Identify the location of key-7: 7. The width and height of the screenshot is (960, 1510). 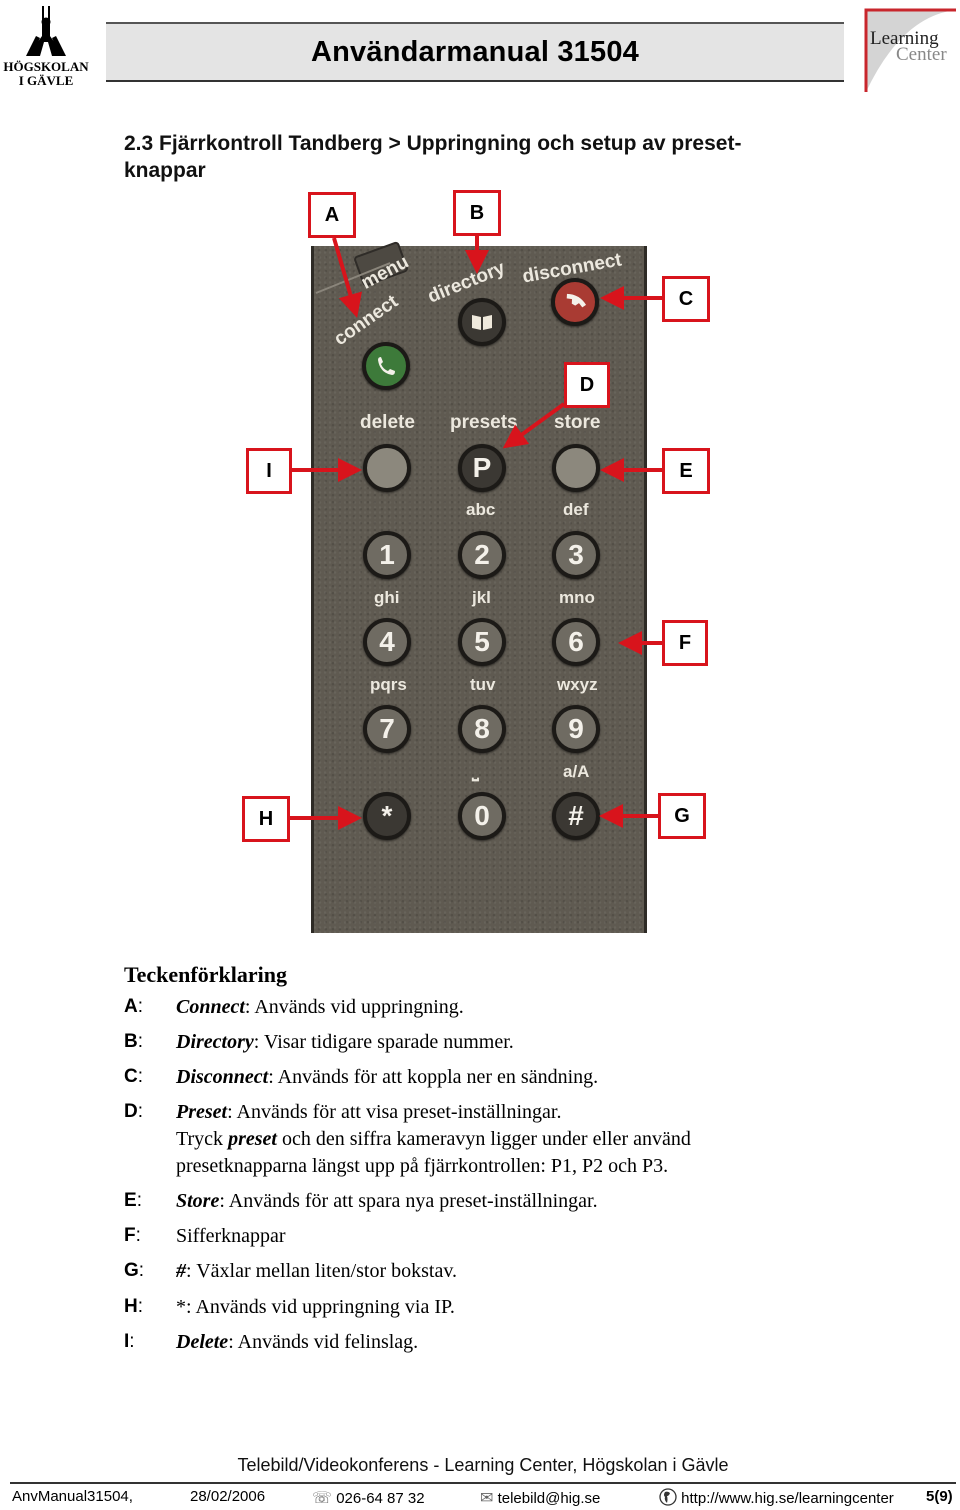
(387, 729).